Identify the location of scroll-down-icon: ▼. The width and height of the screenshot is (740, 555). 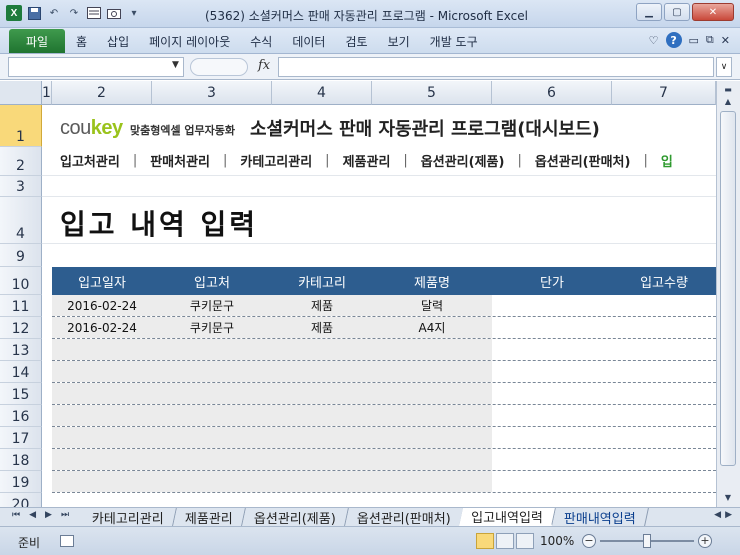
(728, 497).